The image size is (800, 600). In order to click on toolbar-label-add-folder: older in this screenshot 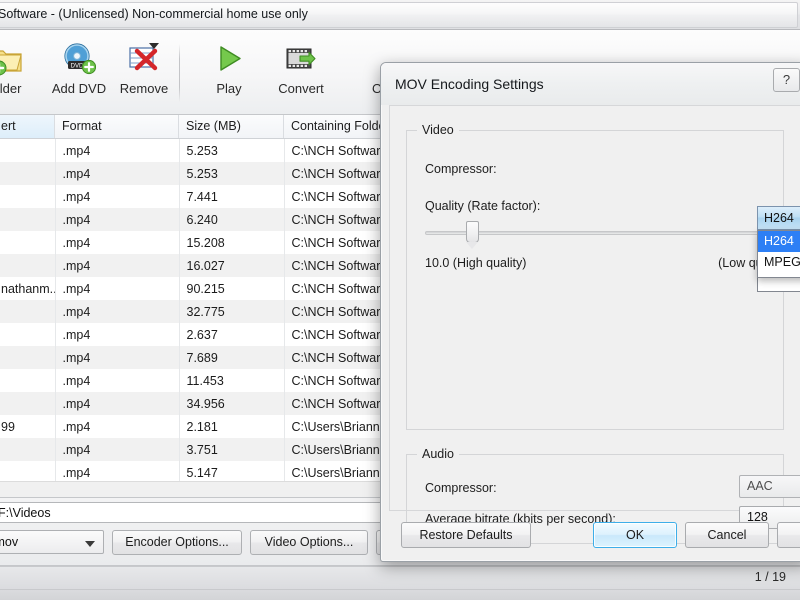, I will do `click(11, 88)`.